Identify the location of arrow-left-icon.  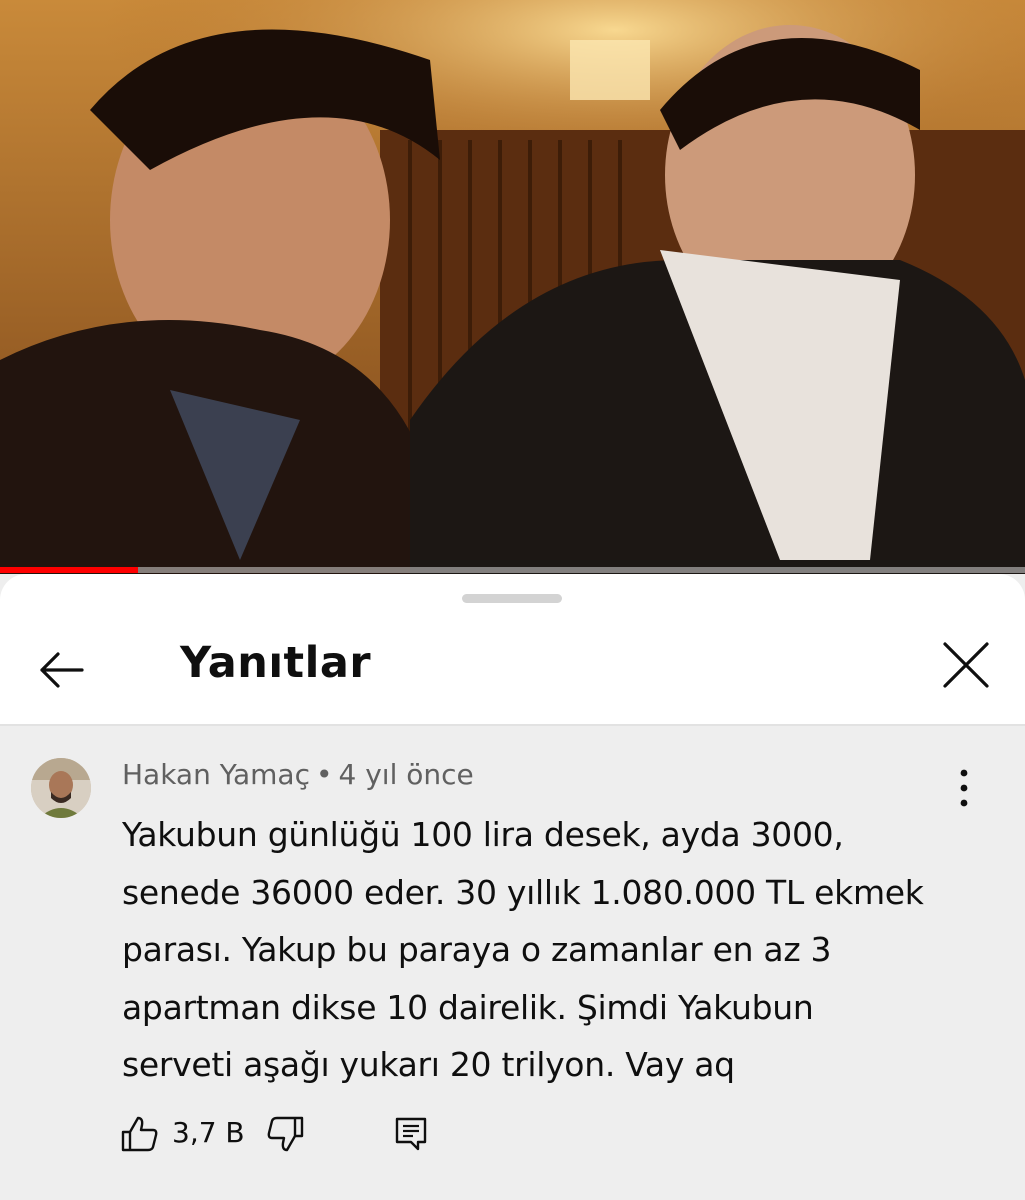
(62, 670).